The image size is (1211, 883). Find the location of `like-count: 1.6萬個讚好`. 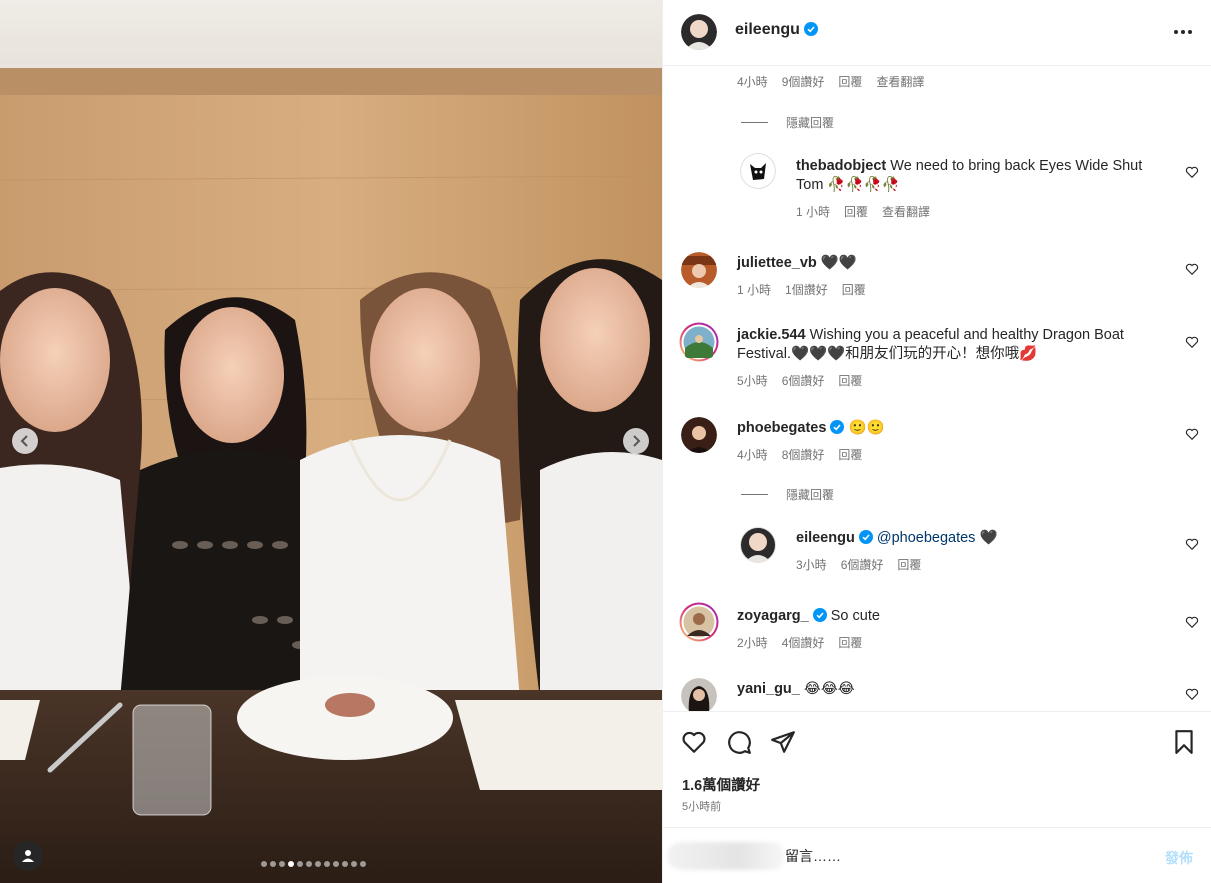

like-count: 1.6萬個讚好 is located at coordinates (721, 784).